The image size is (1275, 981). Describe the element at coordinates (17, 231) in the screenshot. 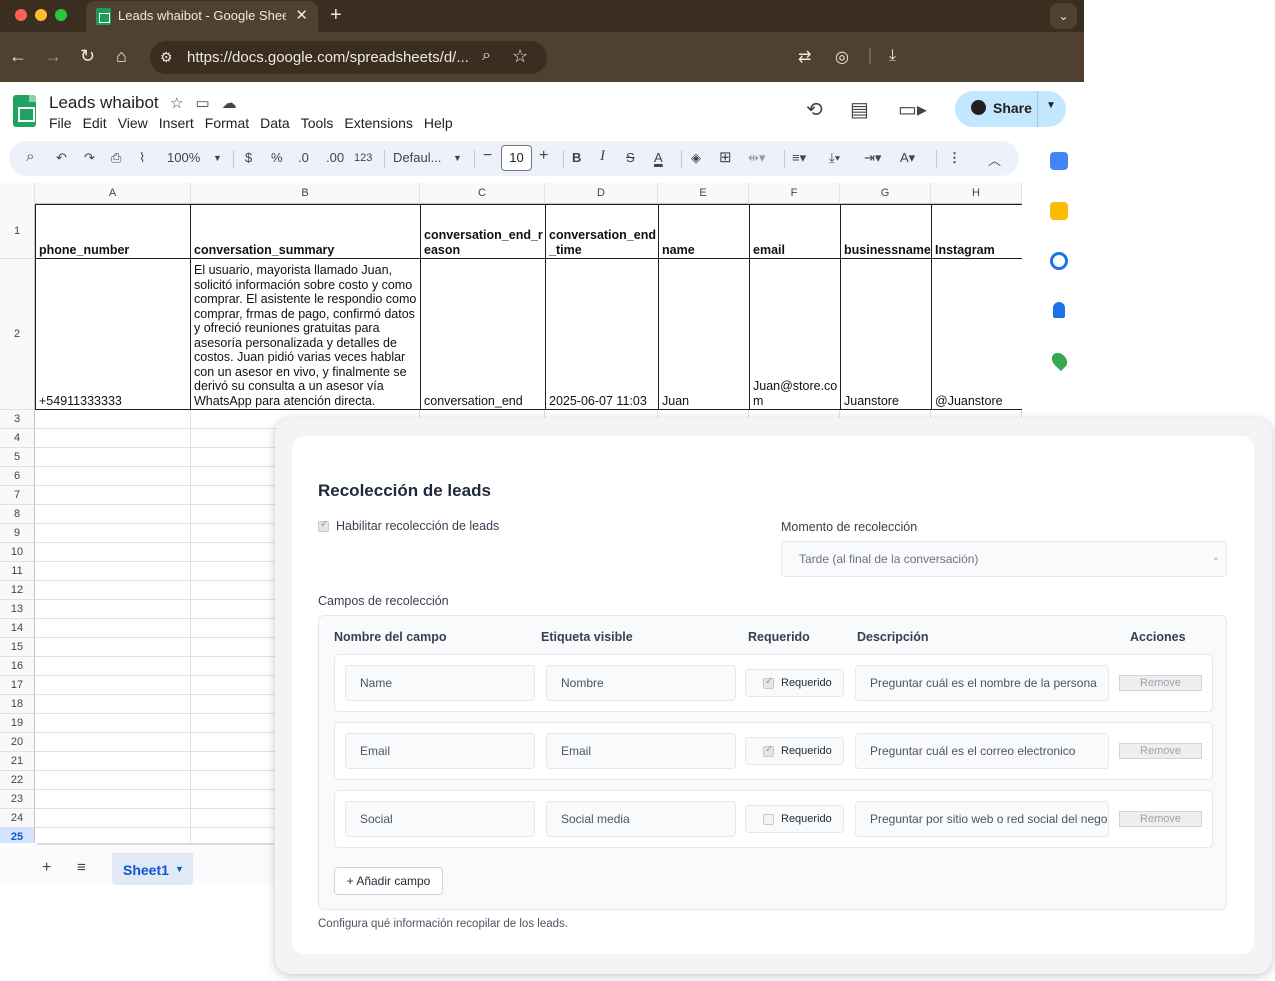

I see `row-header: 1` at that location.